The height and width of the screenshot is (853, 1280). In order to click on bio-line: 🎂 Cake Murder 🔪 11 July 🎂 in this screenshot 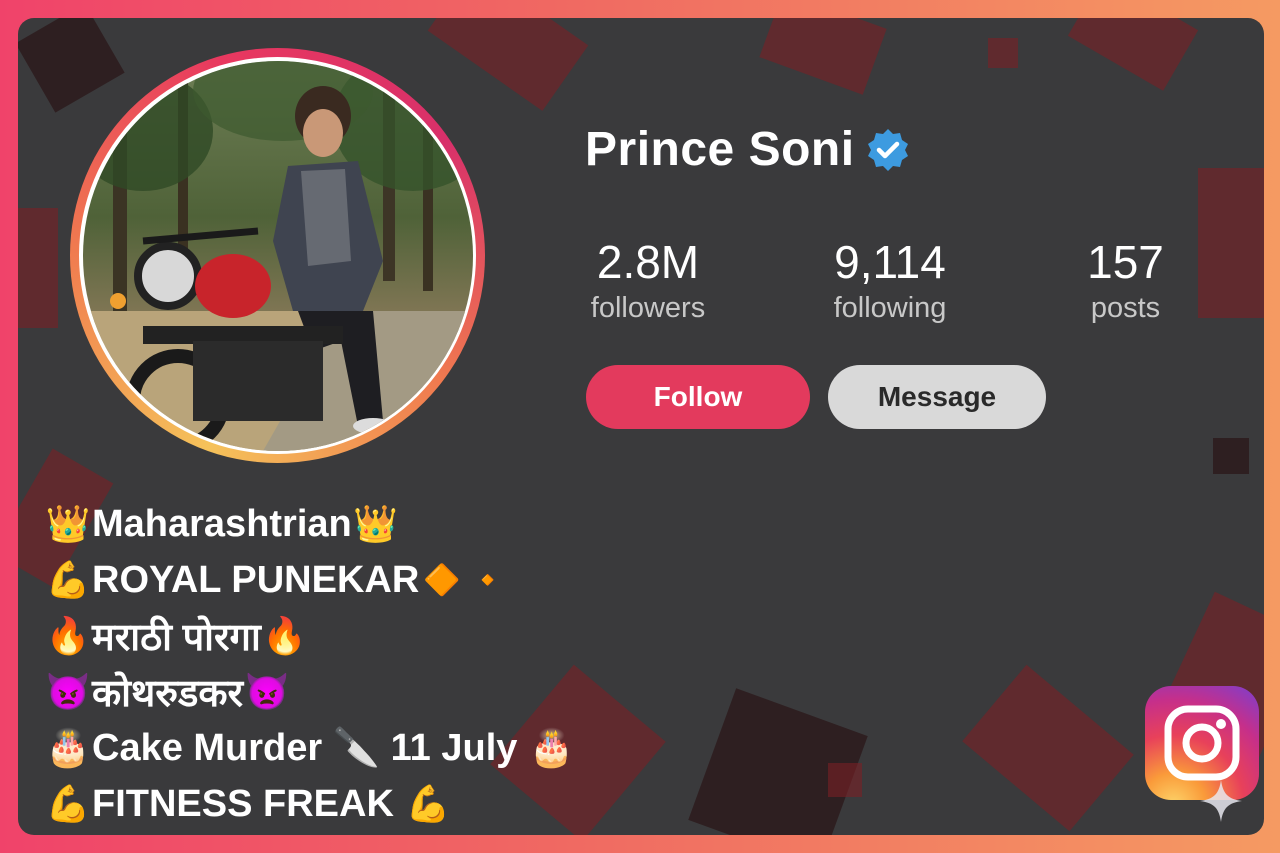, I will do `click(309, 748)`.